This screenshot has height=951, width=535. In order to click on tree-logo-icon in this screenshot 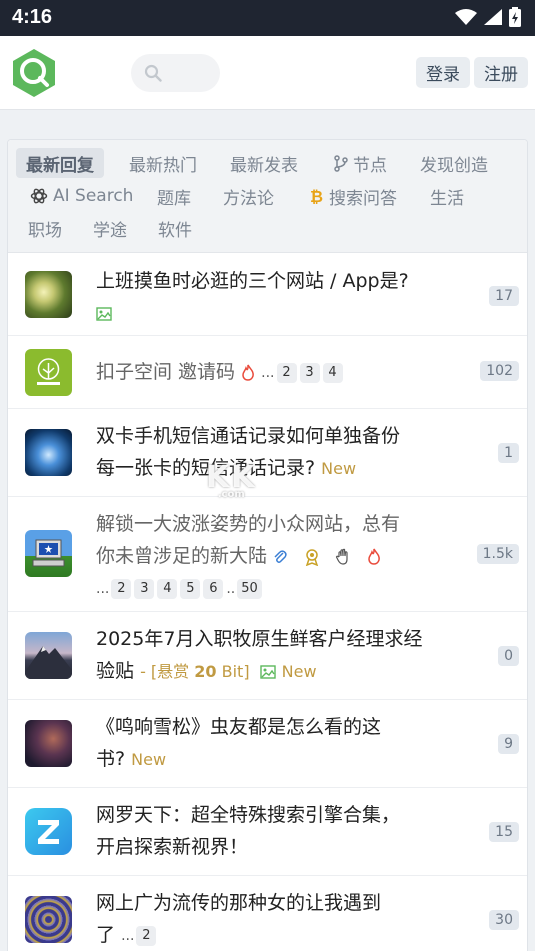, I will do `click(48, 371)`.